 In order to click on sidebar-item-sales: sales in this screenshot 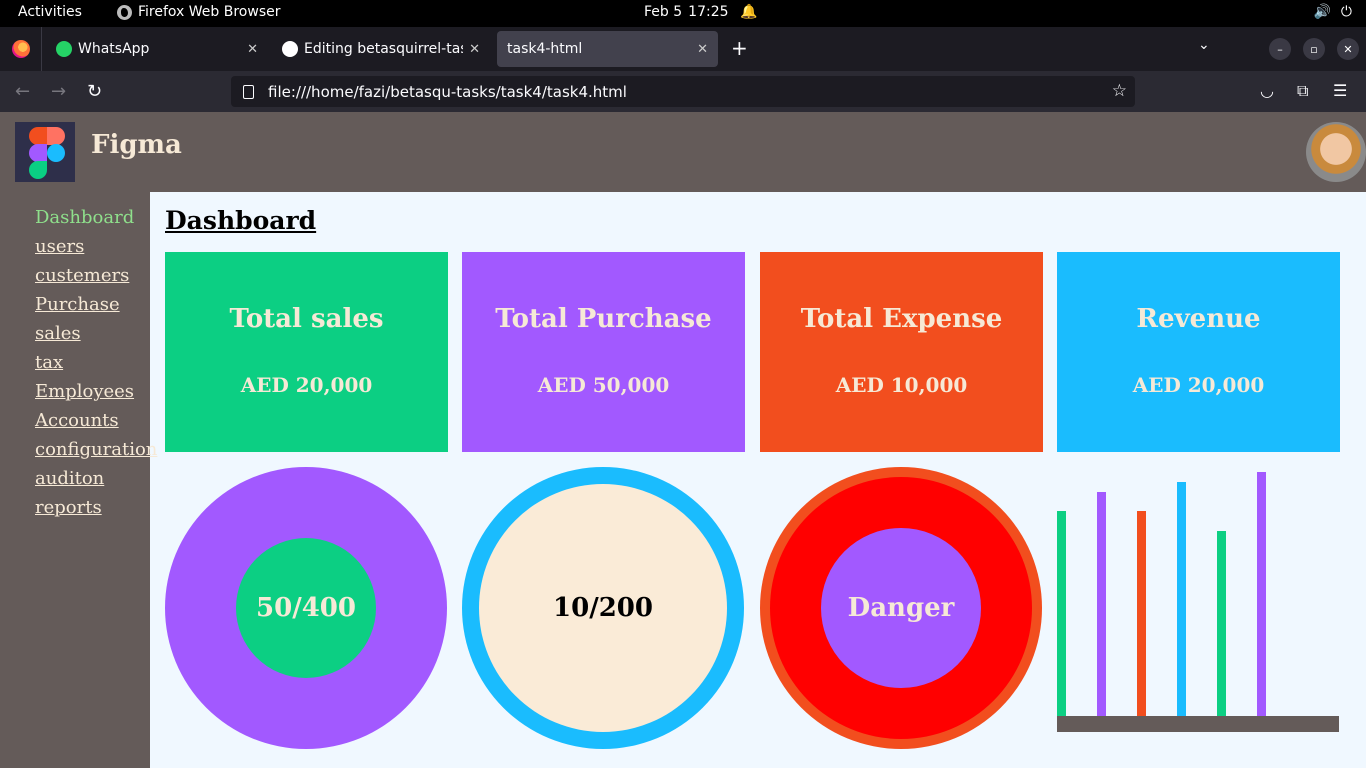, I will do `click(58, 333)`.